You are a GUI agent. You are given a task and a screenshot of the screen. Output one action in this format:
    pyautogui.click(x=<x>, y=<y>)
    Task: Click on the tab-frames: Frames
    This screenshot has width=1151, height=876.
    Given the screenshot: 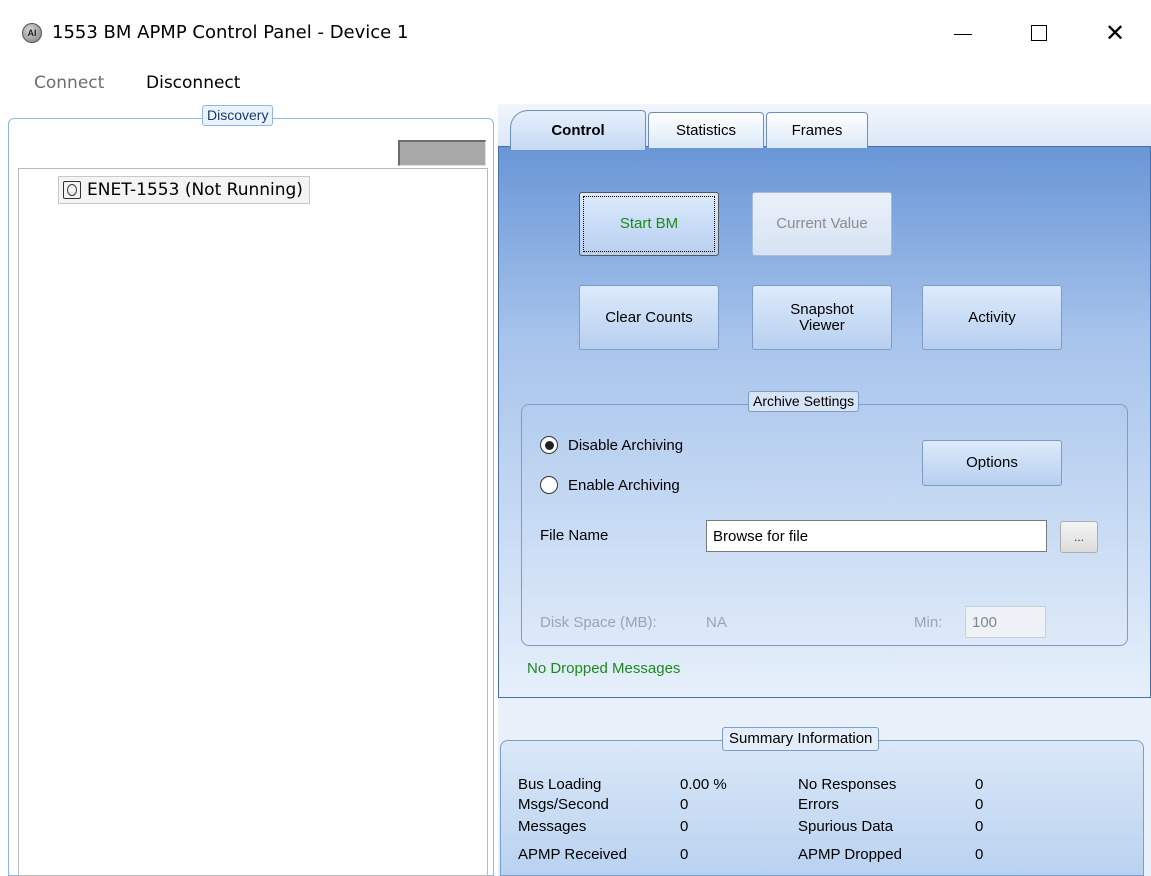 What is the action you would take?
    pyautogui.click(x=817, y=130)
    